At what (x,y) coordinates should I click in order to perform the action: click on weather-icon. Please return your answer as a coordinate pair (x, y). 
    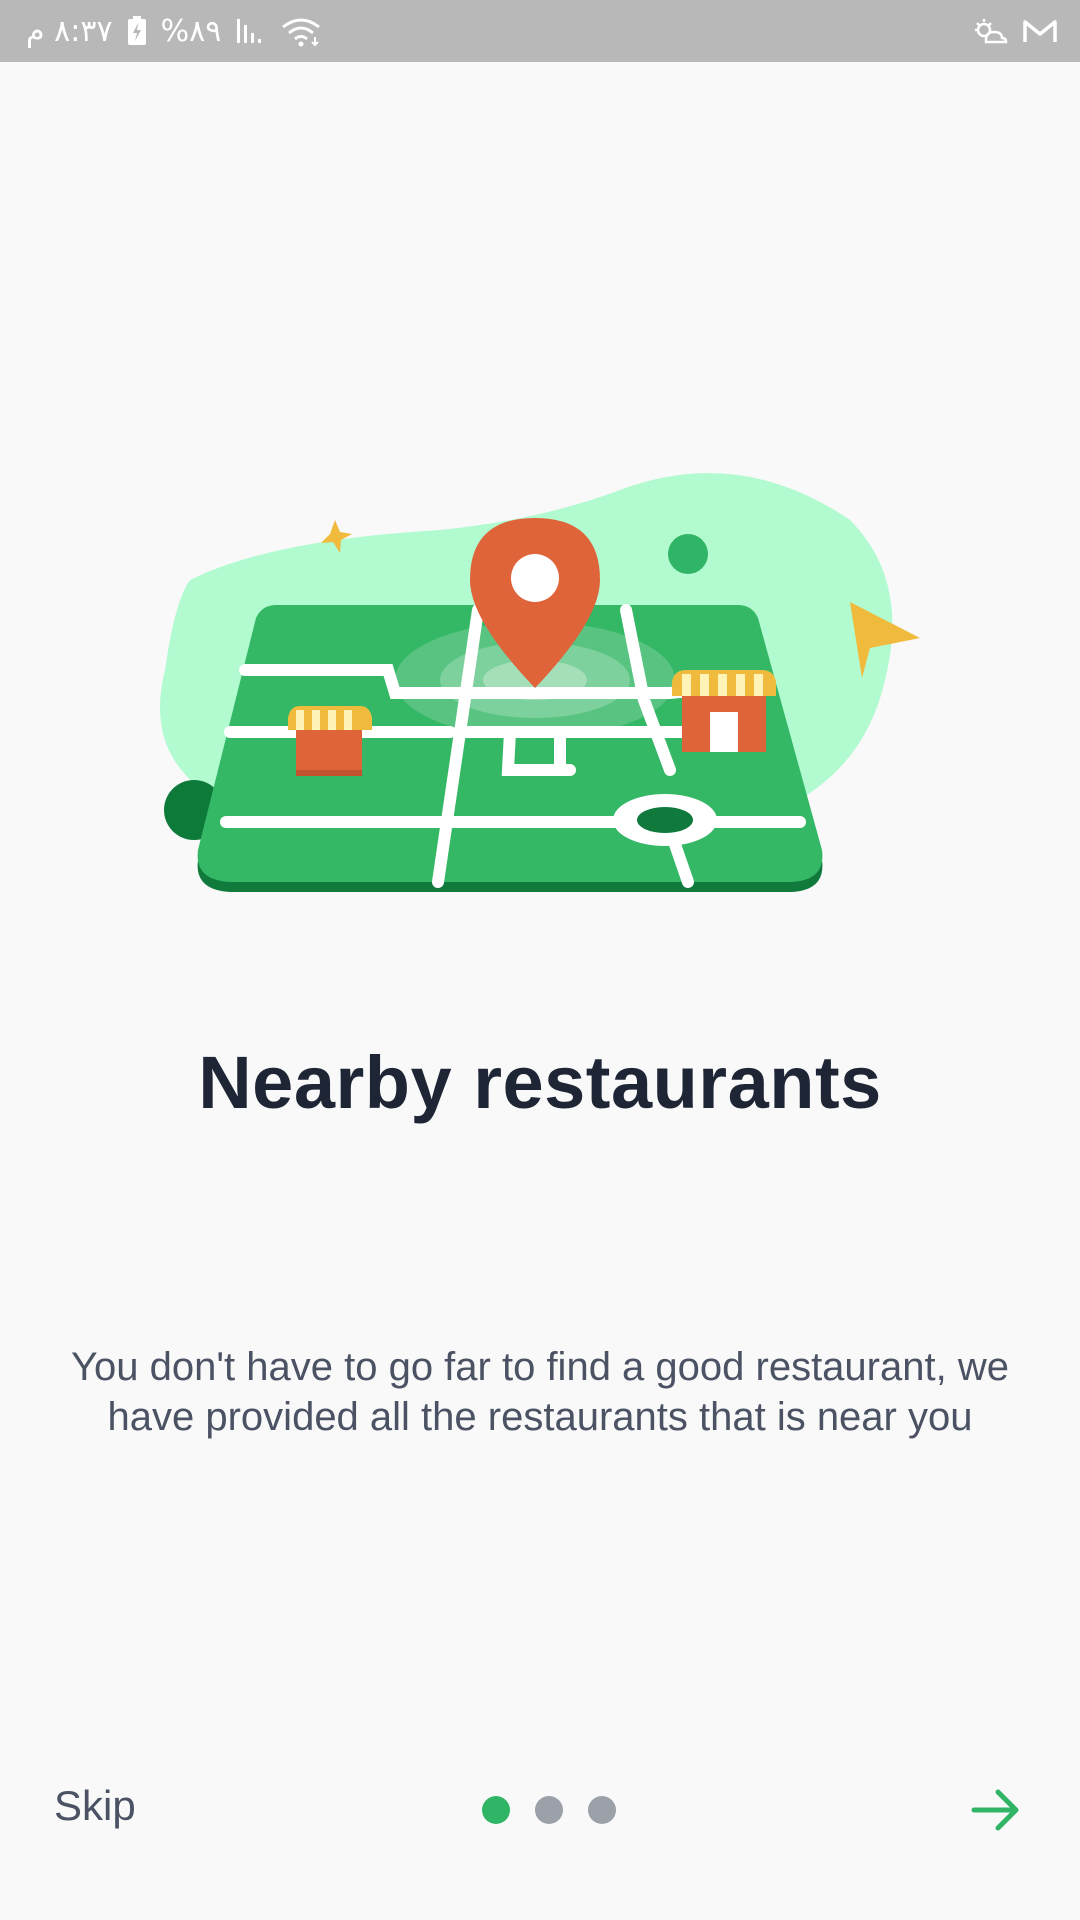
    Looking at the image, I should click on (990, 31).